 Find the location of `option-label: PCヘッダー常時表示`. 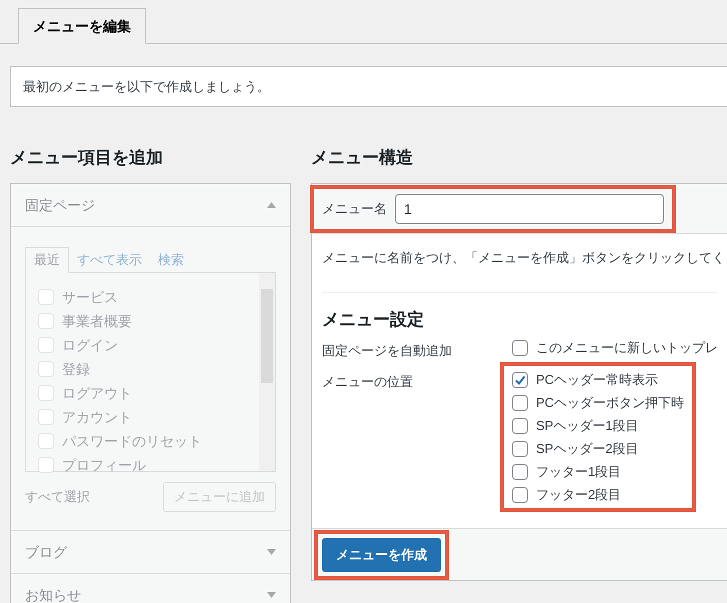

option-label: PCヘッダー常時表示 is located at coordinates (597, 379).